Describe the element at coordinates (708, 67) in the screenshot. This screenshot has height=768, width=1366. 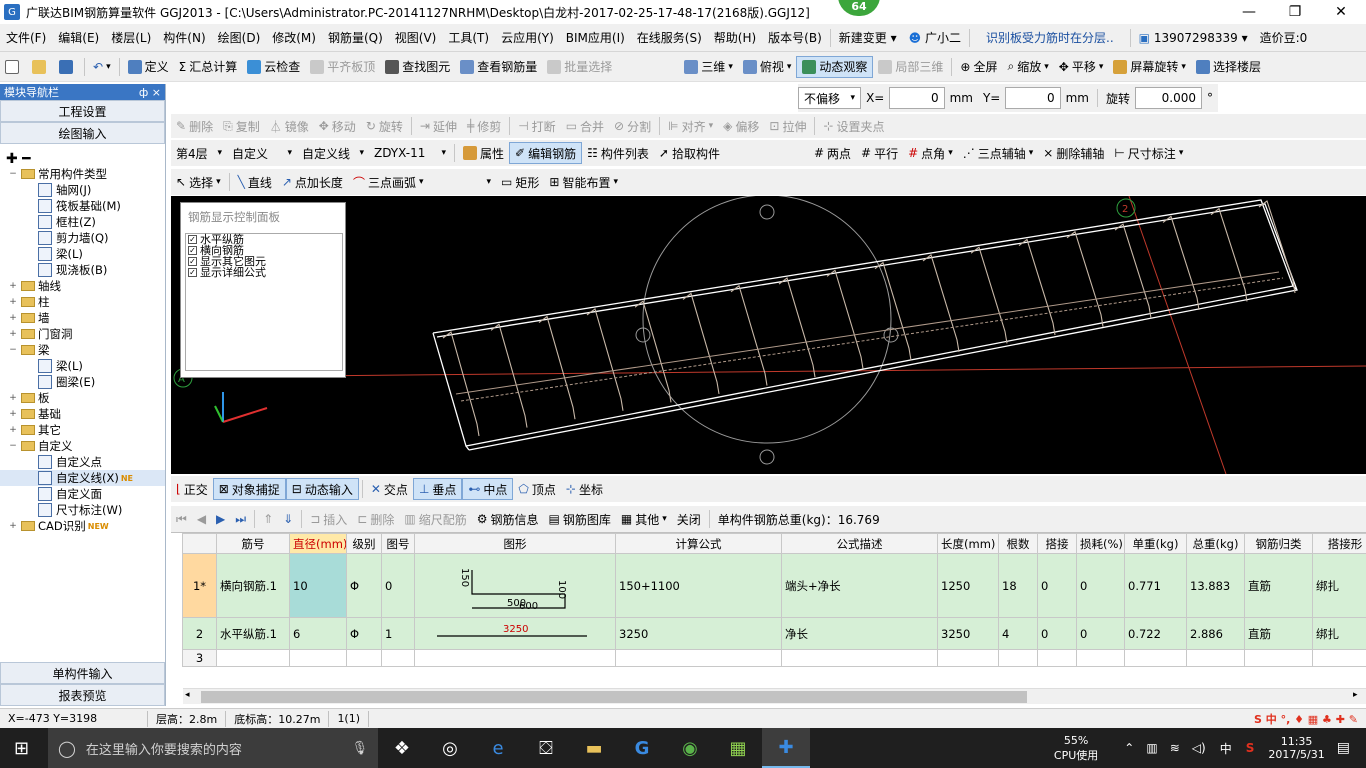
I see `view-3d-button: 三维 ▾` at that location.